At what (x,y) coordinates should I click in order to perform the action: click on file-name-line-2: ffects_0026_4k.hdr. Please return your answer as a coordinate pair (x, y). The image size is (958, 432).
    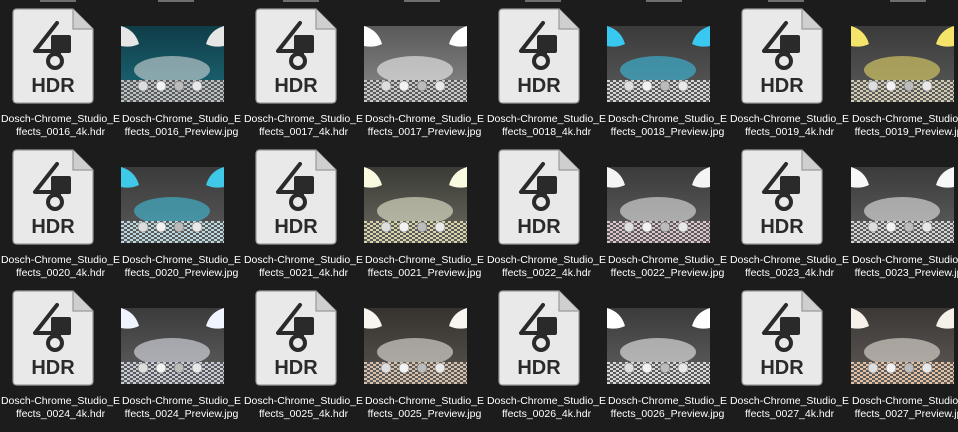
    Looking at the image, I should click on (546, 414).